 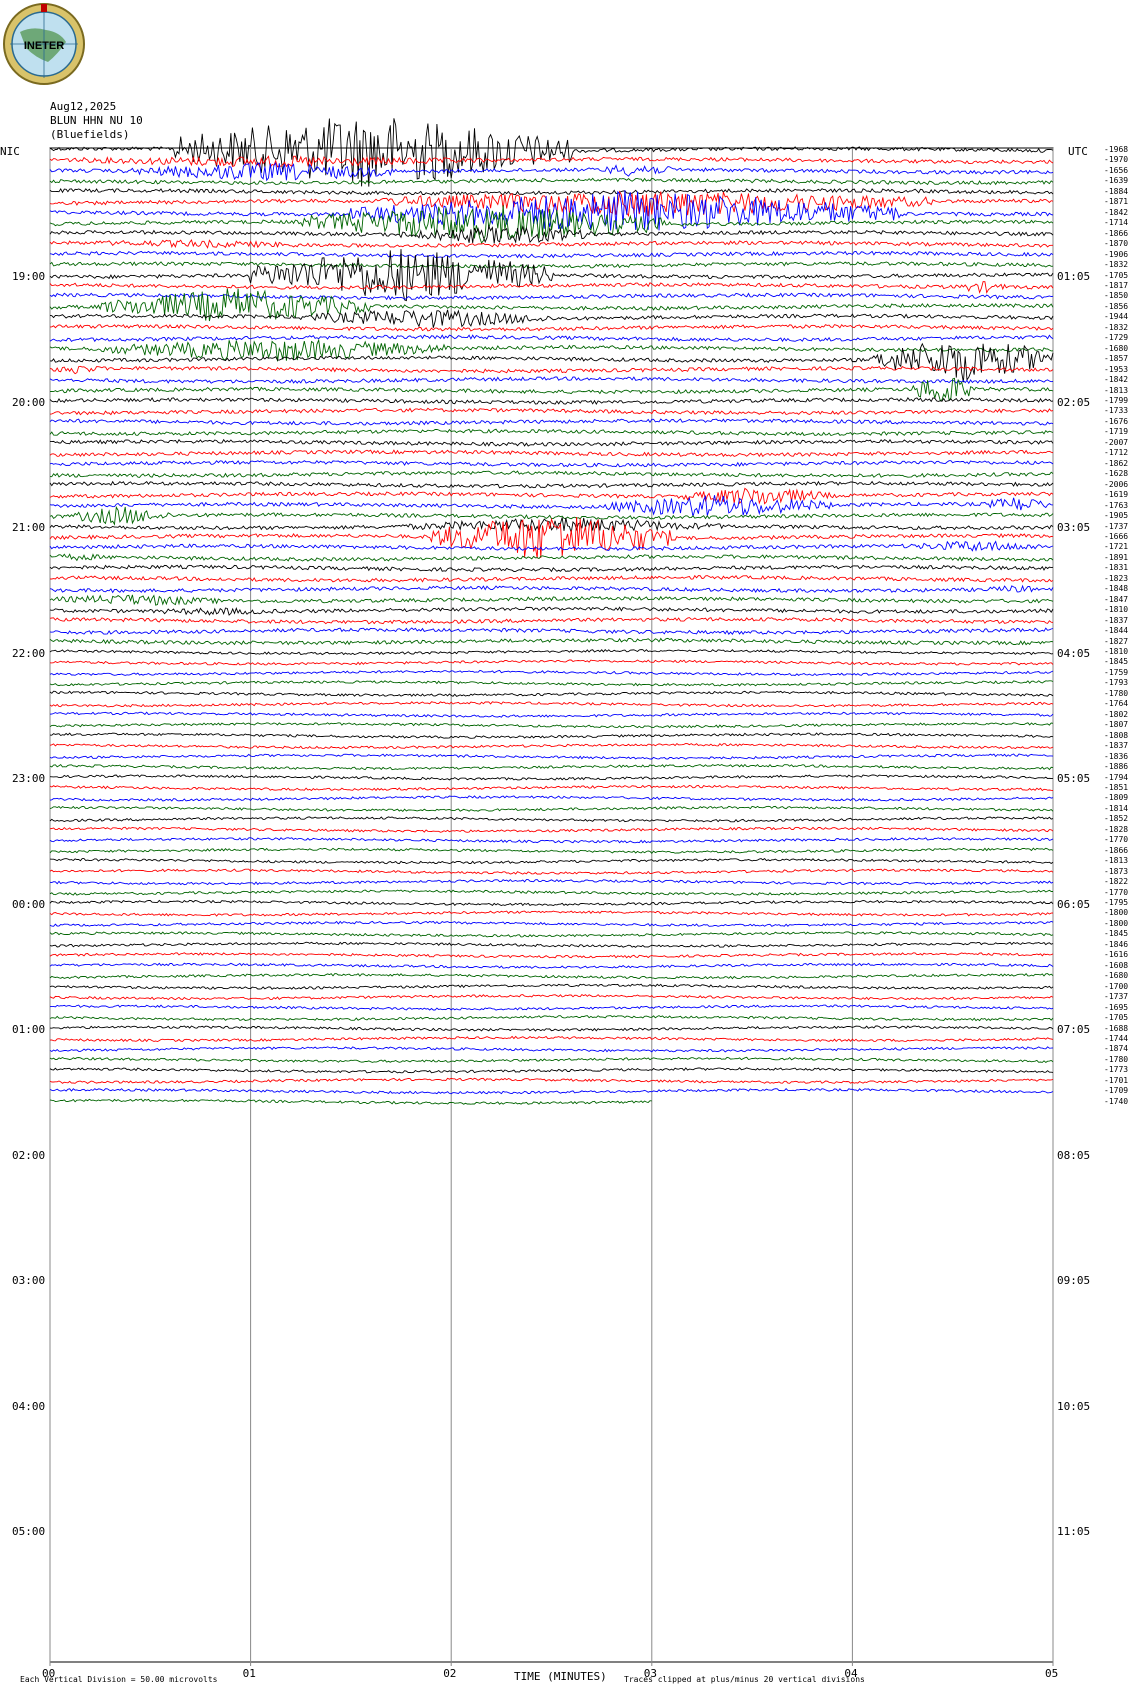 What do you see at coordinates (1116, 1038) in the screenshot?
I see `trace-mean-value: -1744` at bounding box center [1116, 1038].